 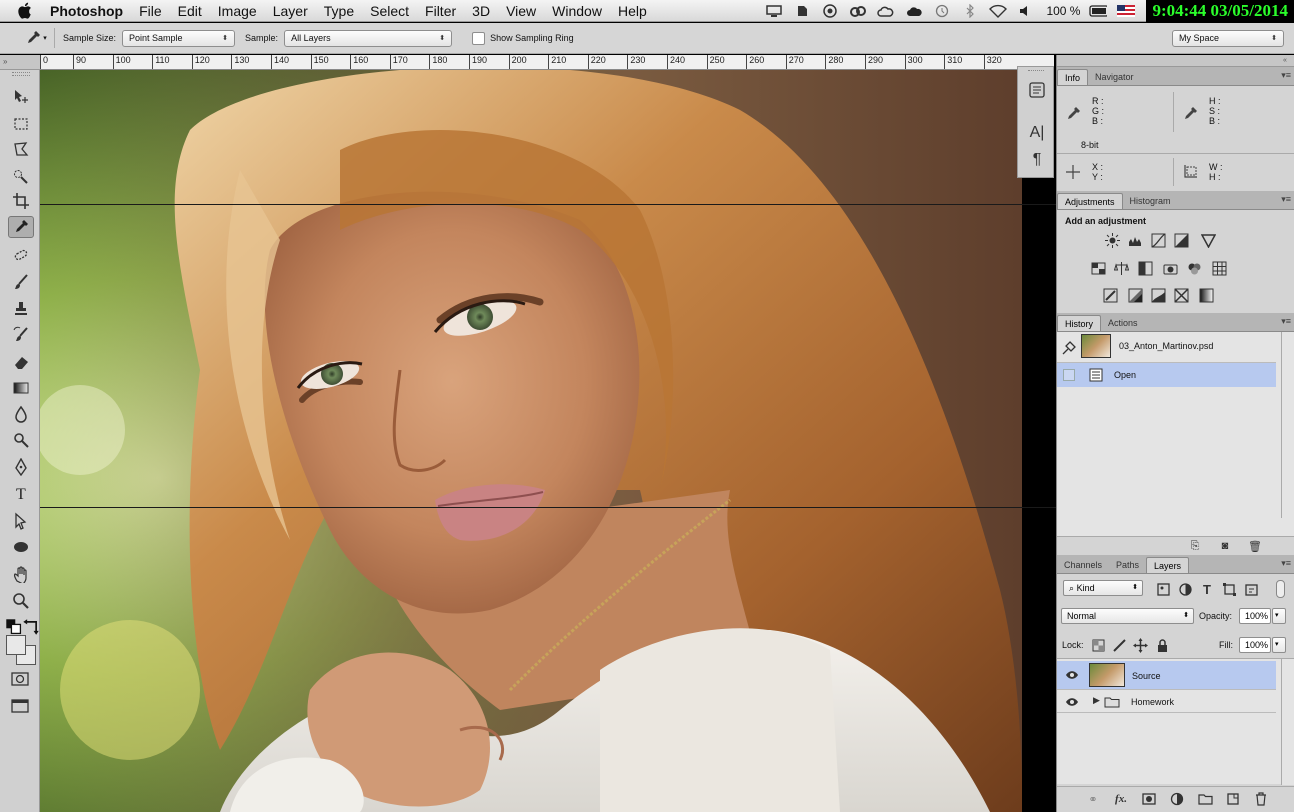 What do you see at coordinates (1114, 77) in the screenshot?
I see `tab-navigator: Navigator` at bounding box center [1114, 77].